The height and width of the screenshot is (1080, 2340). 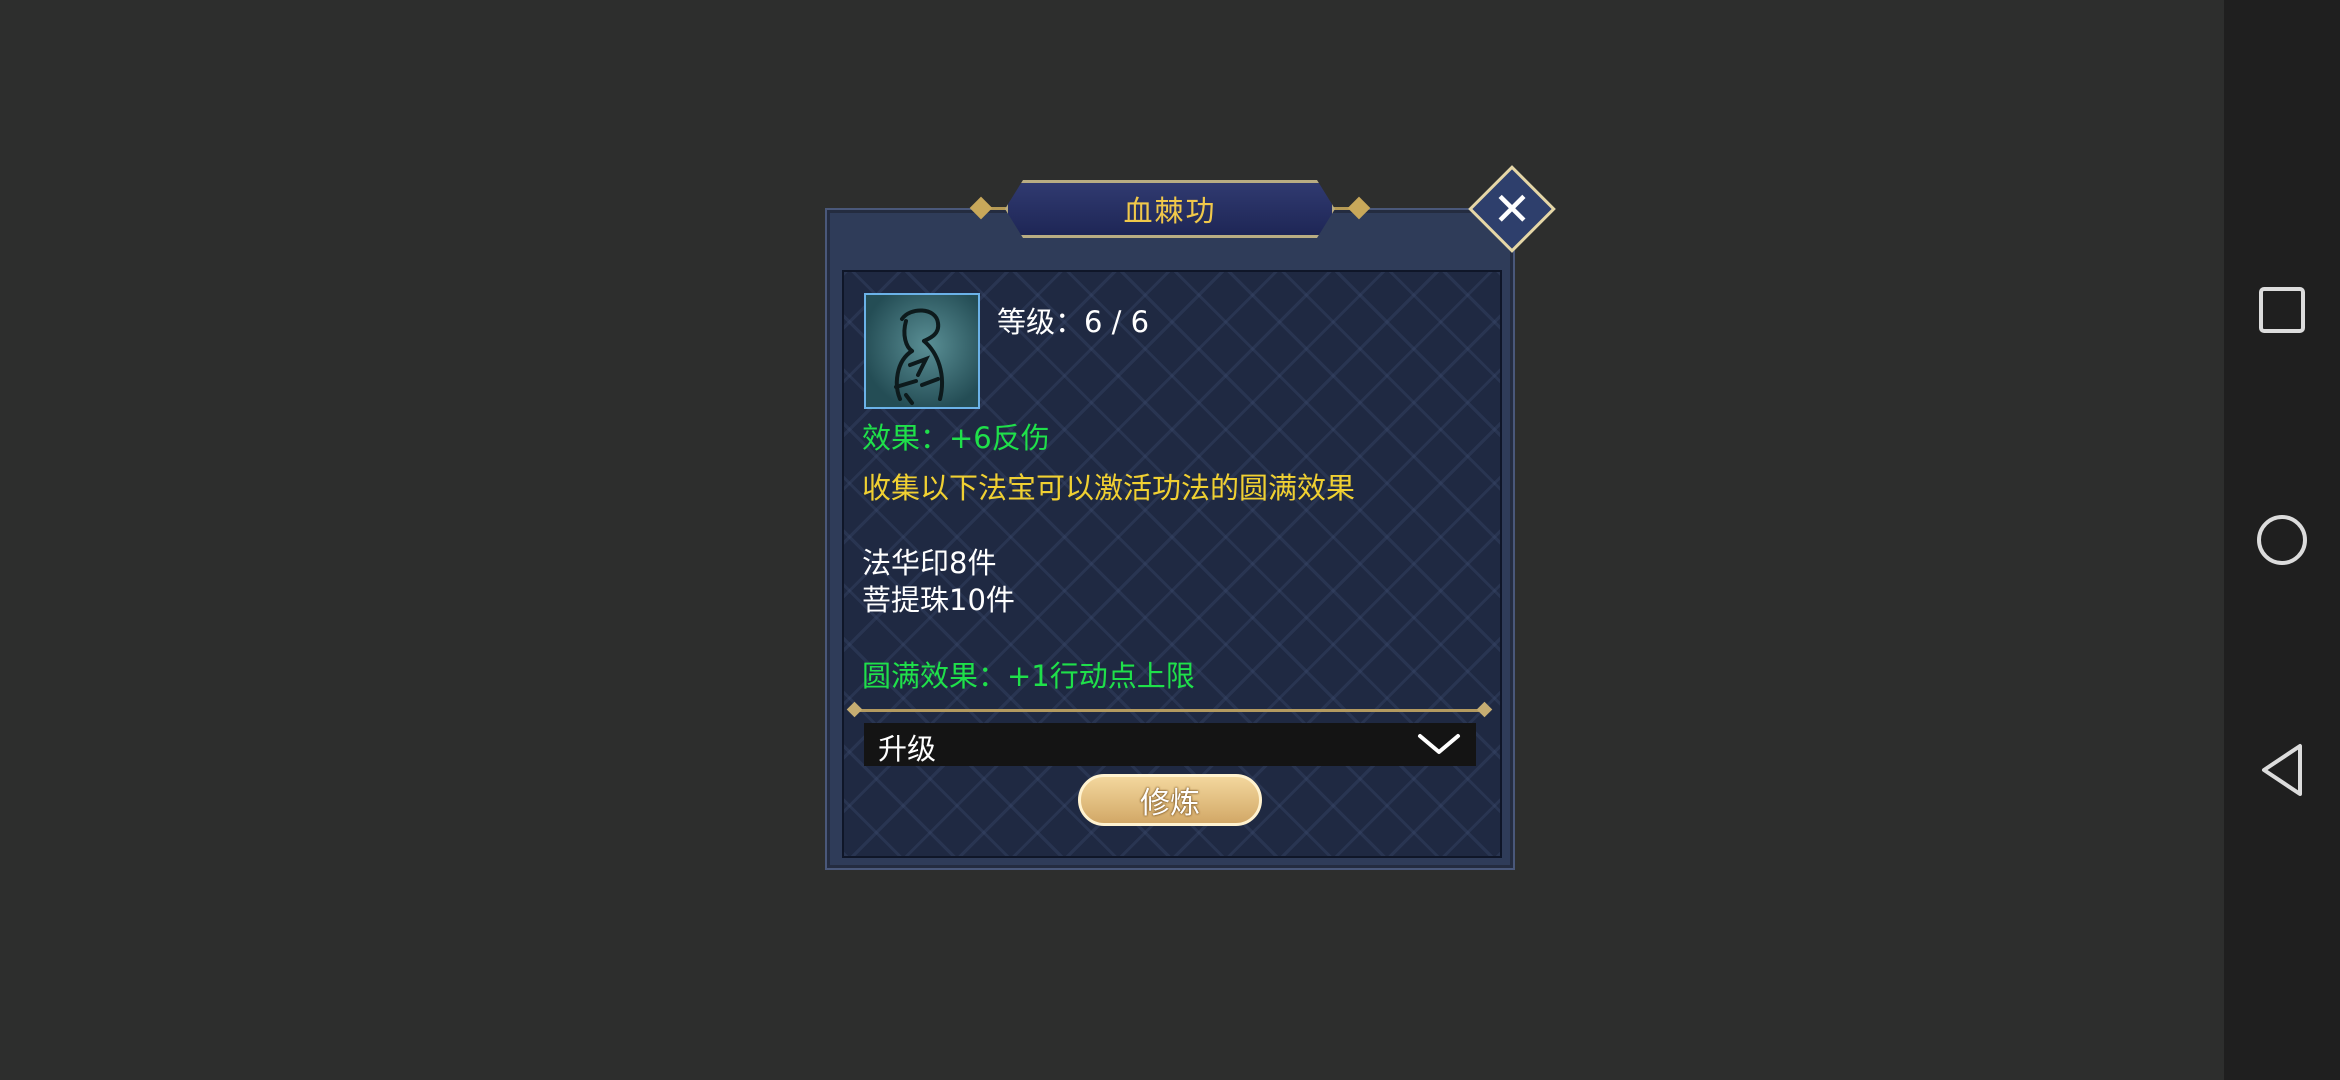 What do you see at coordinates (938, 600) in the screenshot?
I see `required-item: 菩提珠10件` at bounding box center [938, 600].